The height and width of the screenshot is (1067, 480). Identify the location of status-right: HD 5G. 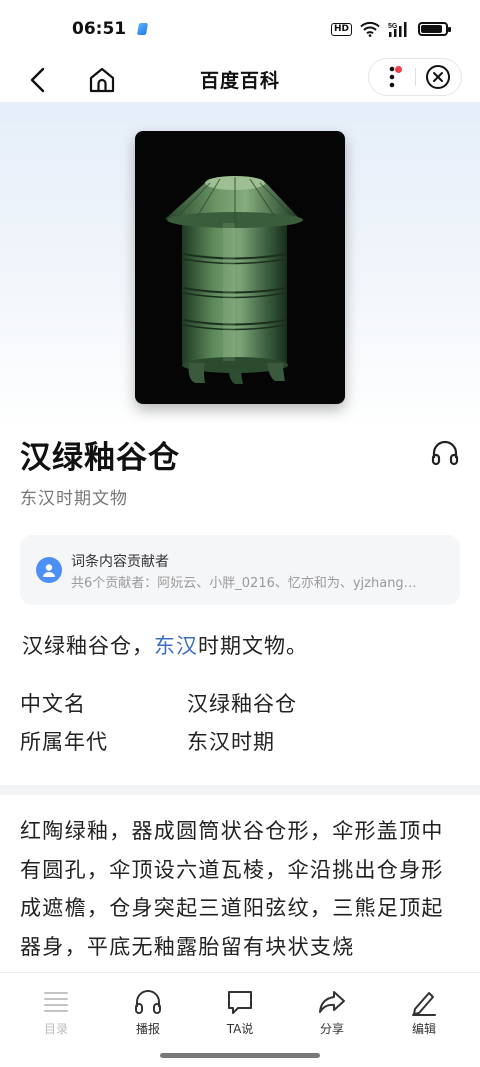
(390, 29).